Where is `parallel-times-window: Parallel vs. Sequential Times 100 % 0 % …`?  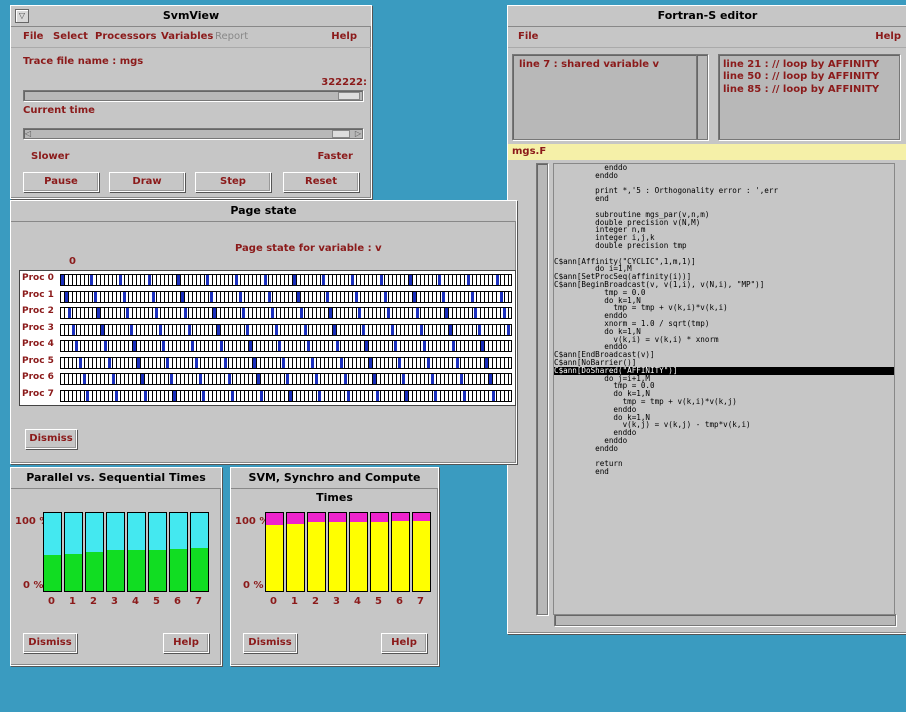
parallel-times-window: Parallel vs. Sequential Times 100 % 0 % … is located at coordinates (116, 566).